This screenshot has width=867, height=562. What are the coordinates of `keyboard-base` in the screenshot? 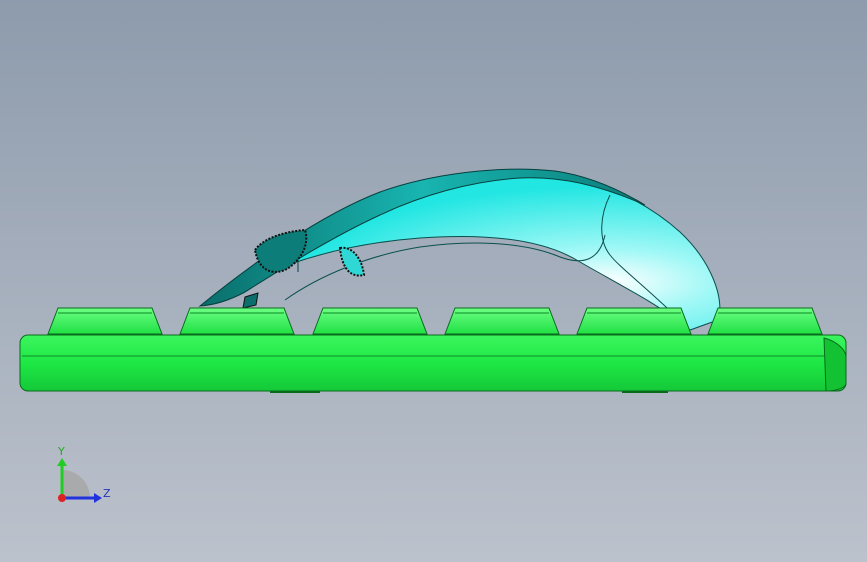 It's located at (433, 363).